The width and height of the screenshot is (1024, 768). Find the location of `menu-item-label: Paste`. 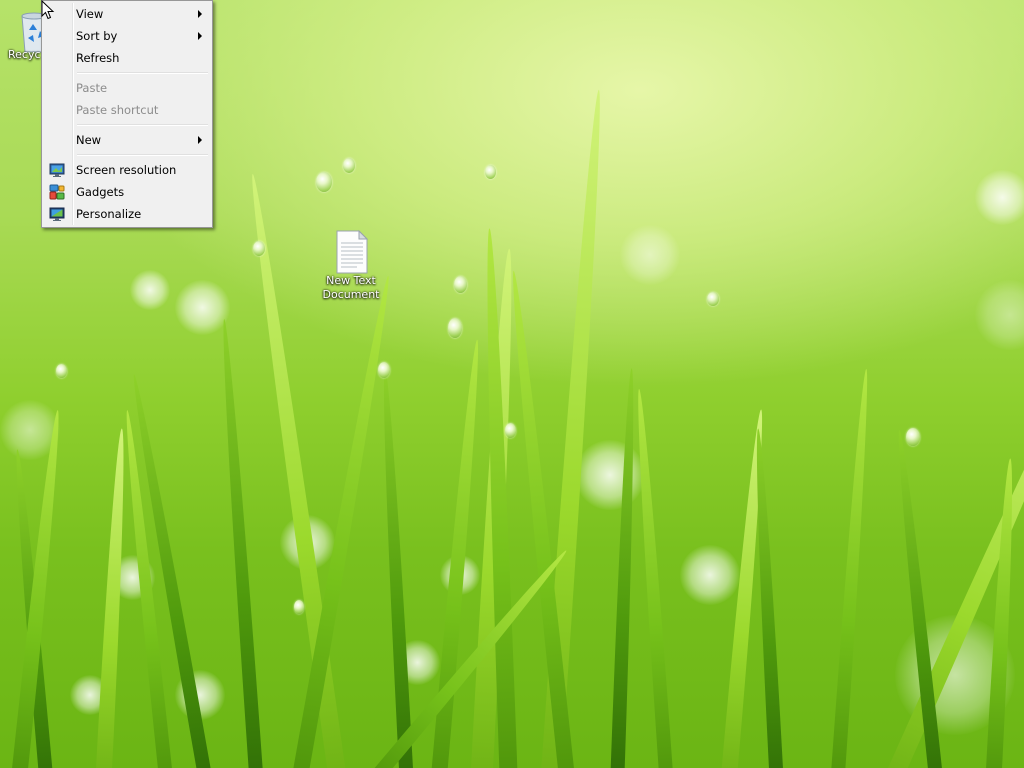

menu-item-label: Paste is located at coordinates (92, 88).